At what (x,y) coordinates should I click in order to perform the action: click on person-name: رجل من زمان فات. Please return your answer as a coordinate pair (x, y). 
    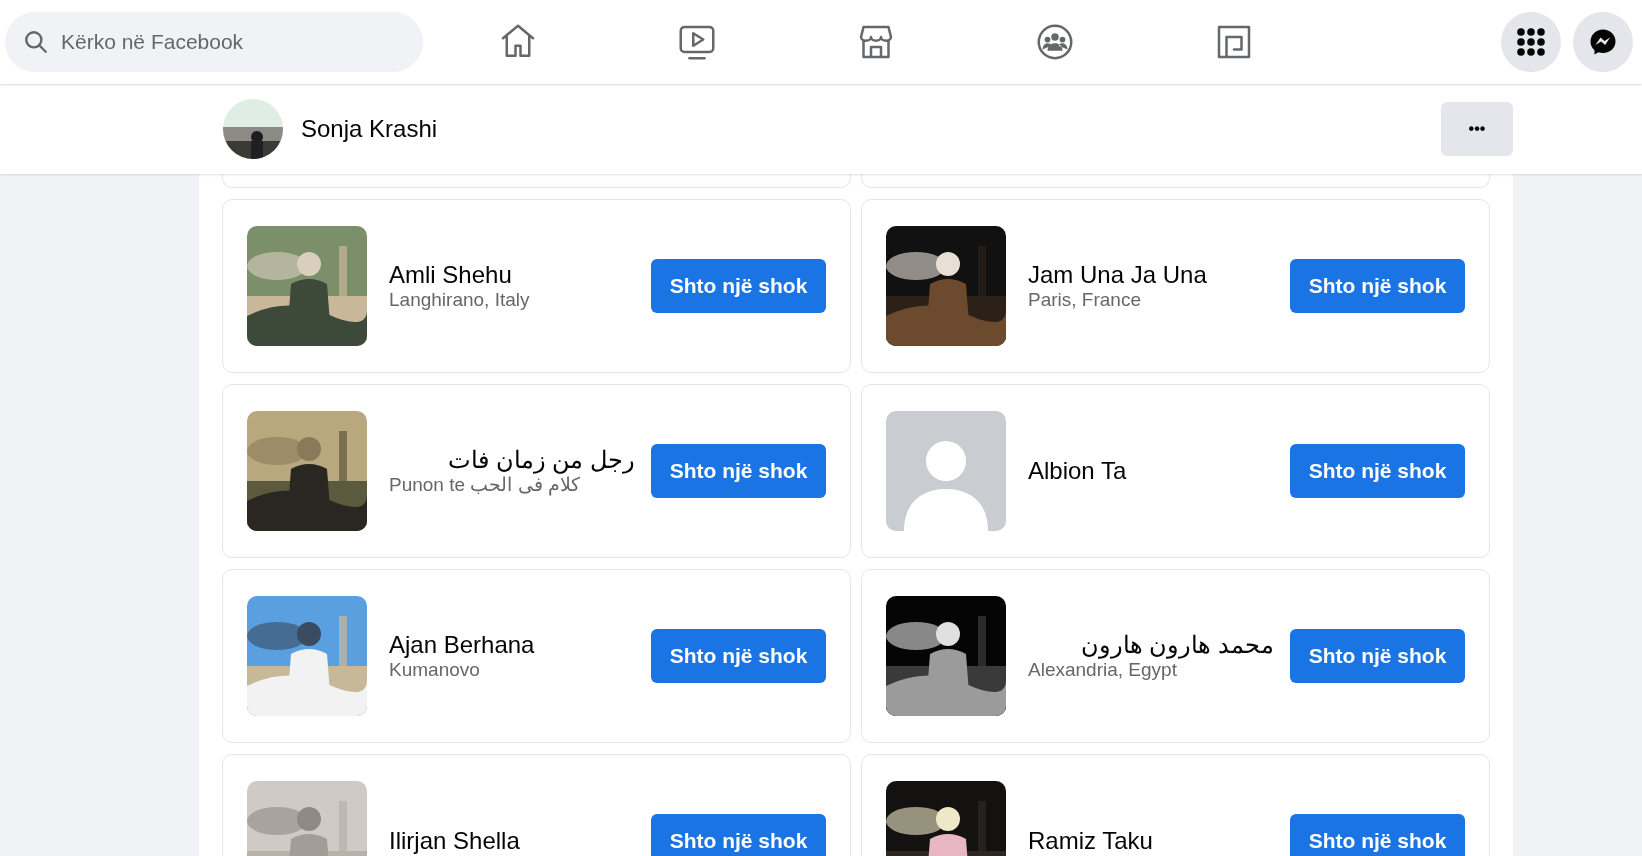
    Looking at the image, I should click on (512, 460).